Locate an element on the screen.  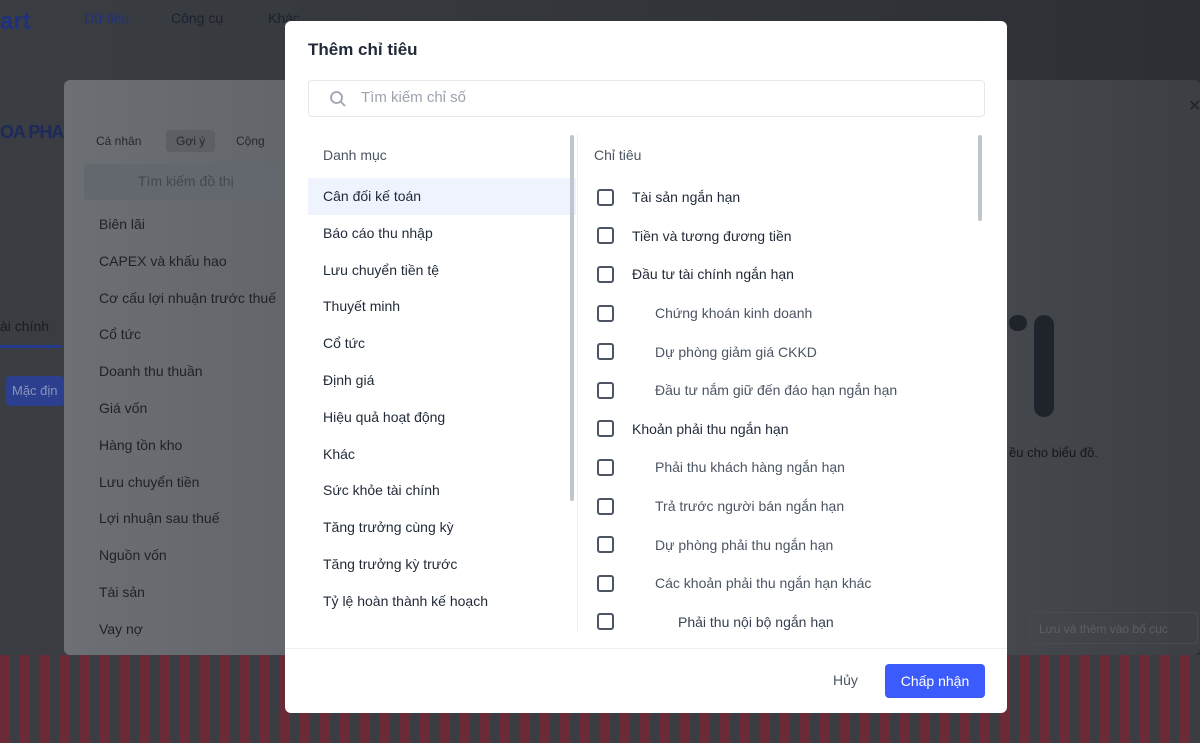
close-icon: ✕ is located at coordinates (1194, 106).